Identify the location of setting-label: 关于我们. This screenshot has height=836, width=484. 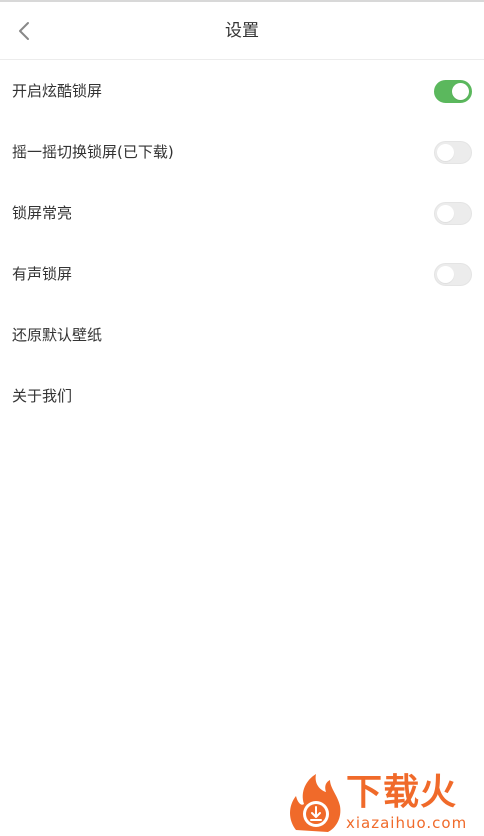
(42, 396).